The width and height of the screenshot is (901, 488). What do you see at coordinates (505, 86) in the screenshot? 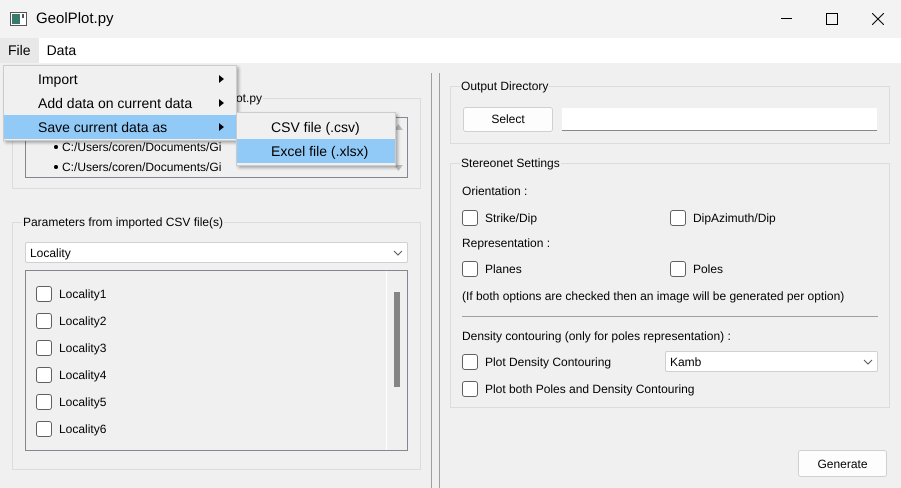
I see `group-title: Output Directory` at bounding box center [505, 86].